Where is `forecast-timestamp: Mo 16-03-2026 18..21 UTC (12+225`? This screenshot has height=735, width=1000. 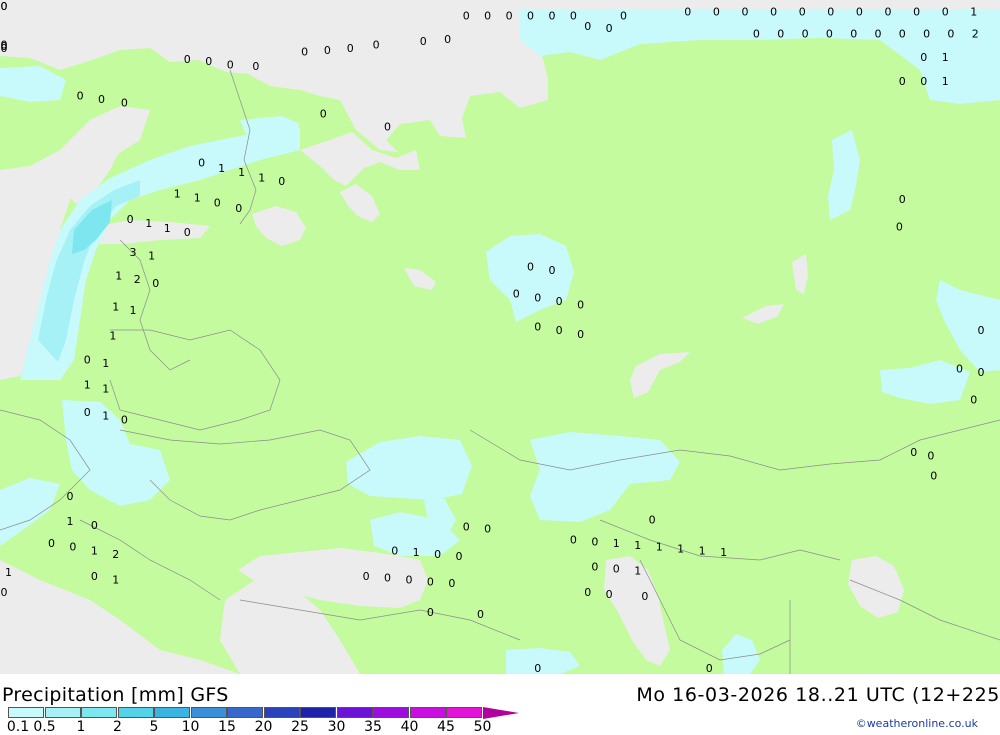
forecast-timestamp: Mo 16-03-2026 18..21 UTC (12+225 is located at coordinates (818, 695).